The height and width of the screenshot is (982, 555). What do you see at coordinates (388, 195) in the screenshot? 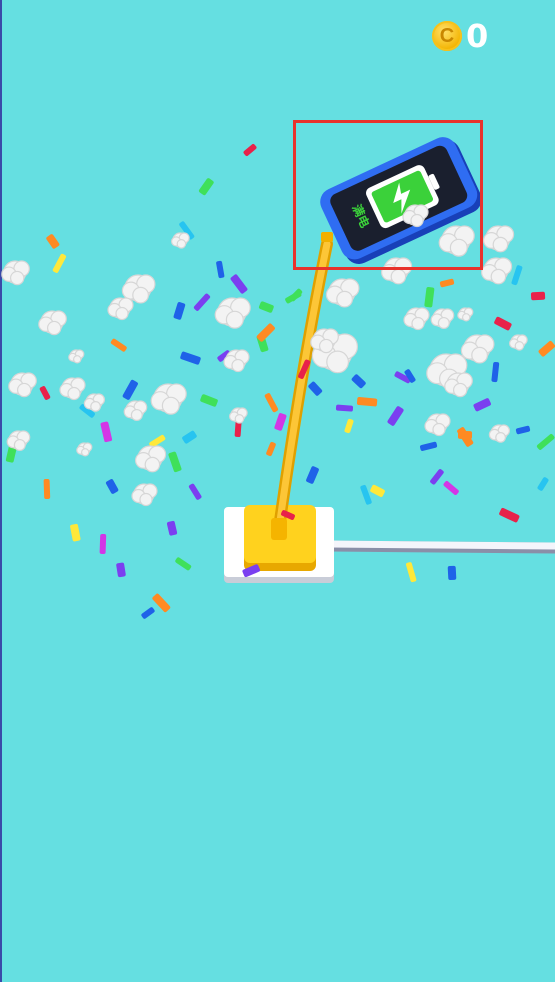
I see `target-highlight-frame` at bounding box center [388, 195].